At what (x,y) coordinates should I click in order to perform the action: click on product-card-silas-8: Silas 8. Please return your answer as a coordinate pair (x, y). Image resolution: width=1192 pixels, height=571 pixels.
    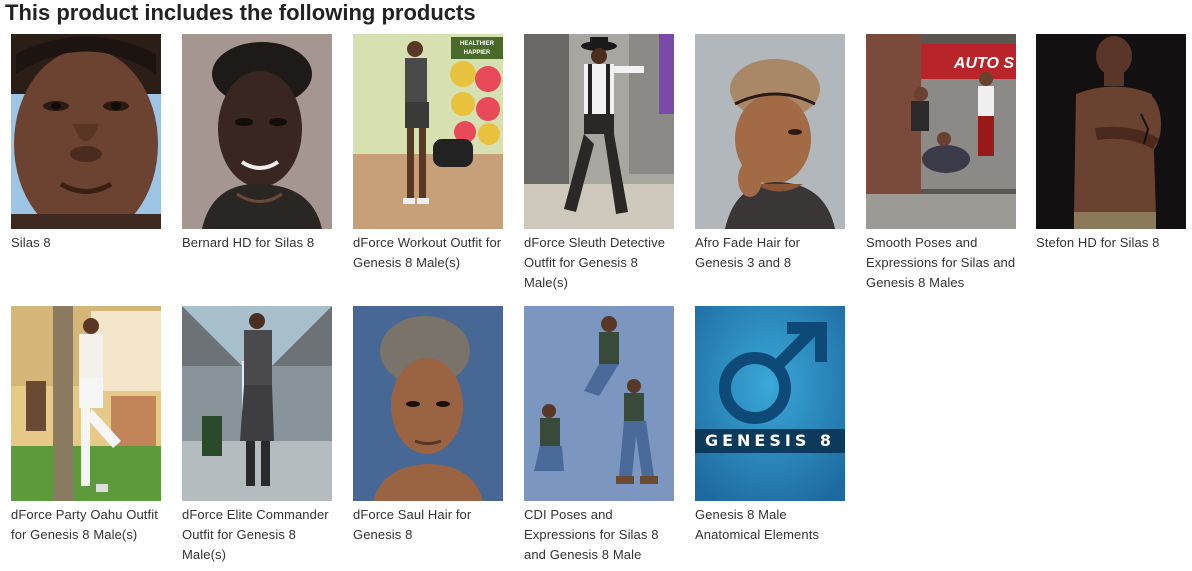
    Looking at the image, I should click on (86, 143).